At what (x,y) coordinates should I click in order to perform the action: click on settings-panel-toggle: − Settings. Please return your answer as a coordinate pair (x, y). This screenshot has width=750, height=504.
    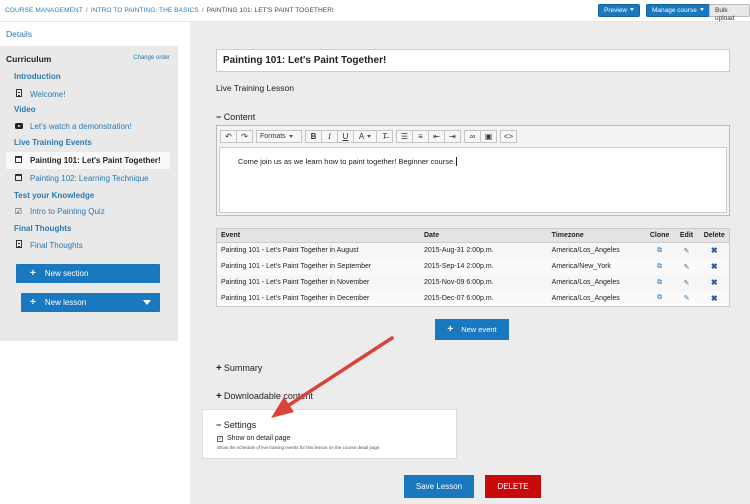
    Looking at the image, I should click on (236, 425).